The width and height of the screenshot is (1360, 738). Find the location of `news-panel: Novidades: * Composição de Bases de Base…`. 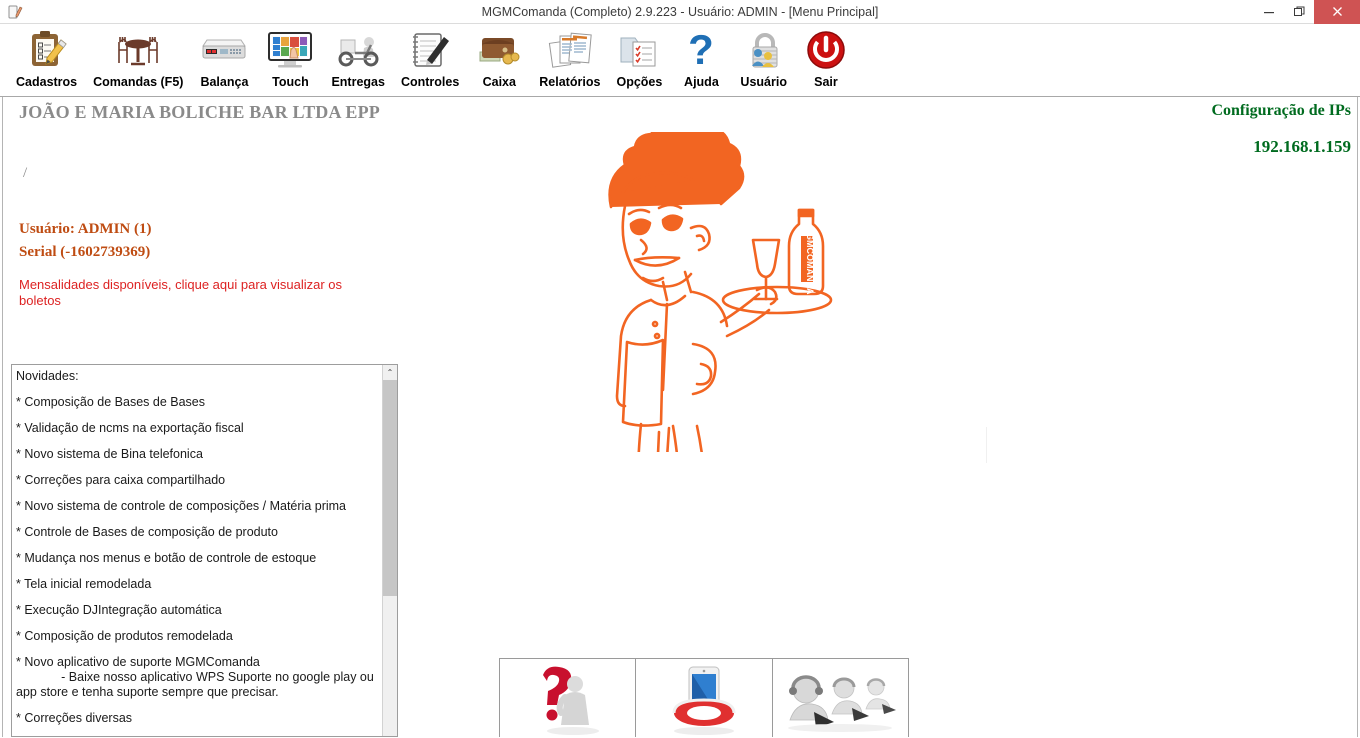

news-panel: Novidades: * Composição de Bases de Base… is located at coordinates (204, 550).